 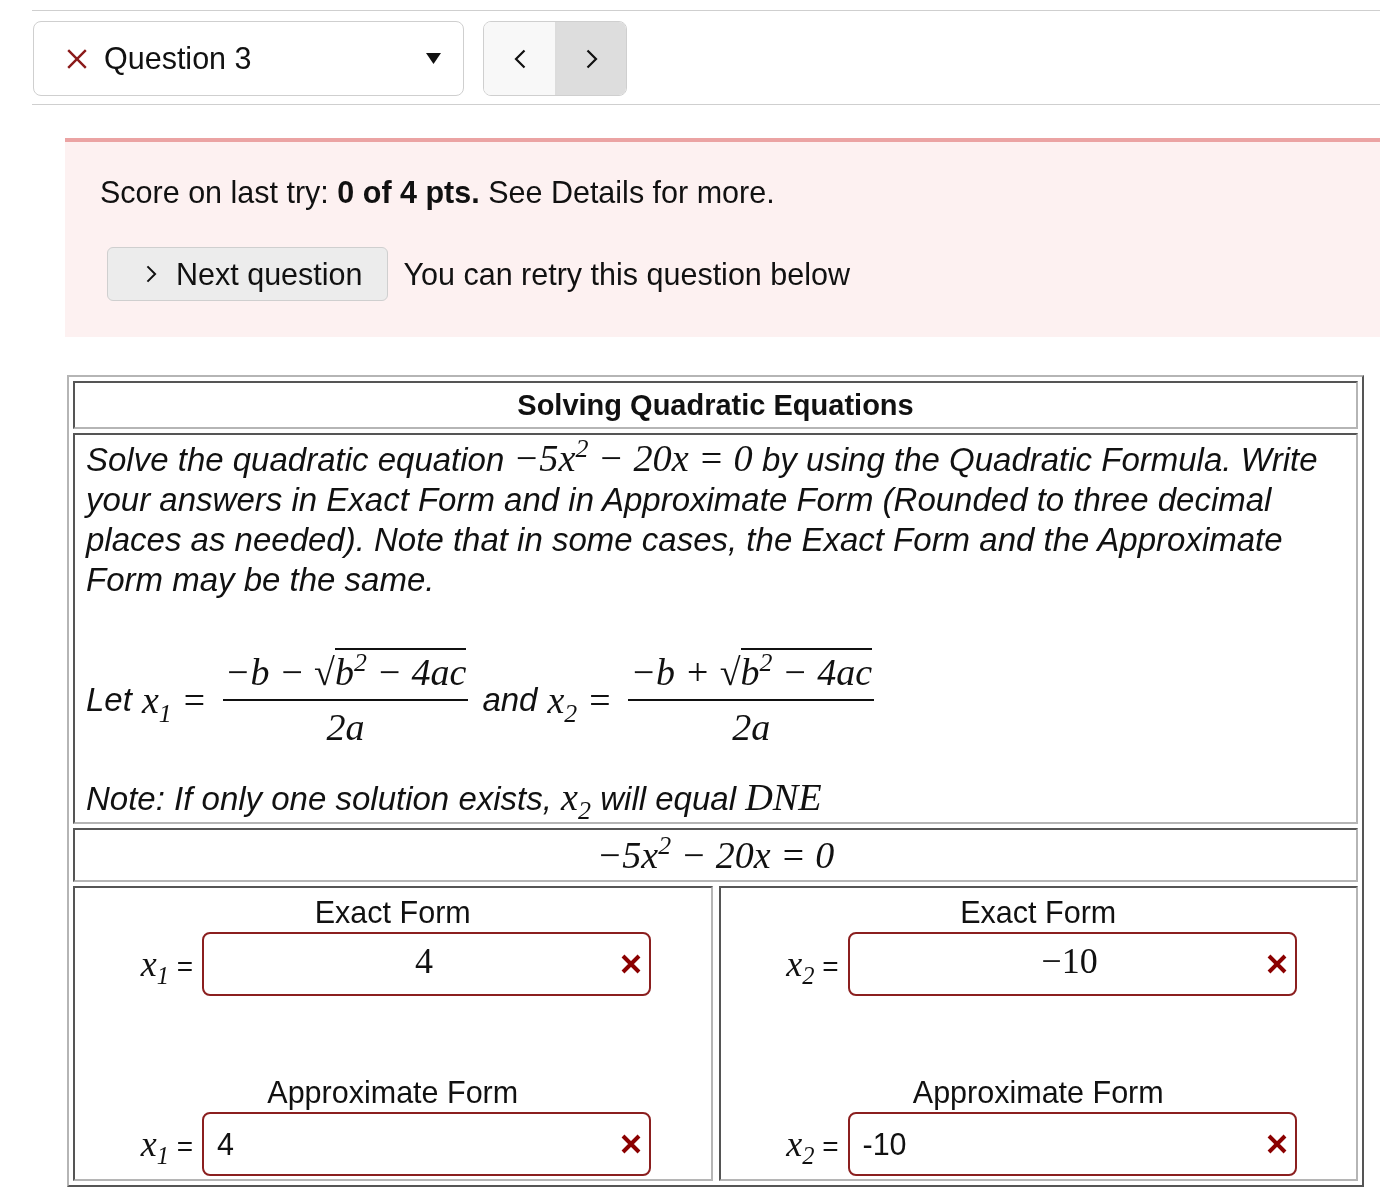 What do you see at coordinates (248, 58) in the screenshot?
I see `question-dropdown: Question 3` at bounding box center [248, 58].